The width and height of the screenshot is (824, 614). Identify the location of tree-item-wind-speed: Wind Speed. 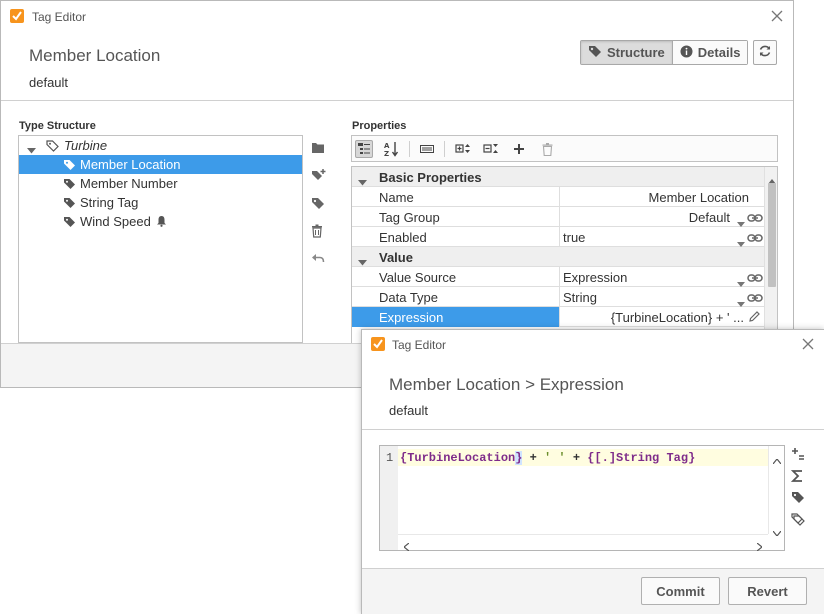
(160, 221).